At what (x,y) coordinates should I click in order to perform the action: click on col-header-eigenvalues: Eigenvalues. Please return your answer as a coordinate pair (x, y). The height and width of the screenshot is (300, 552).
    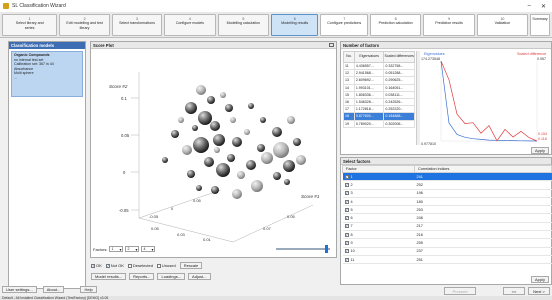
    Looking at the image, I should click on (369, 57).